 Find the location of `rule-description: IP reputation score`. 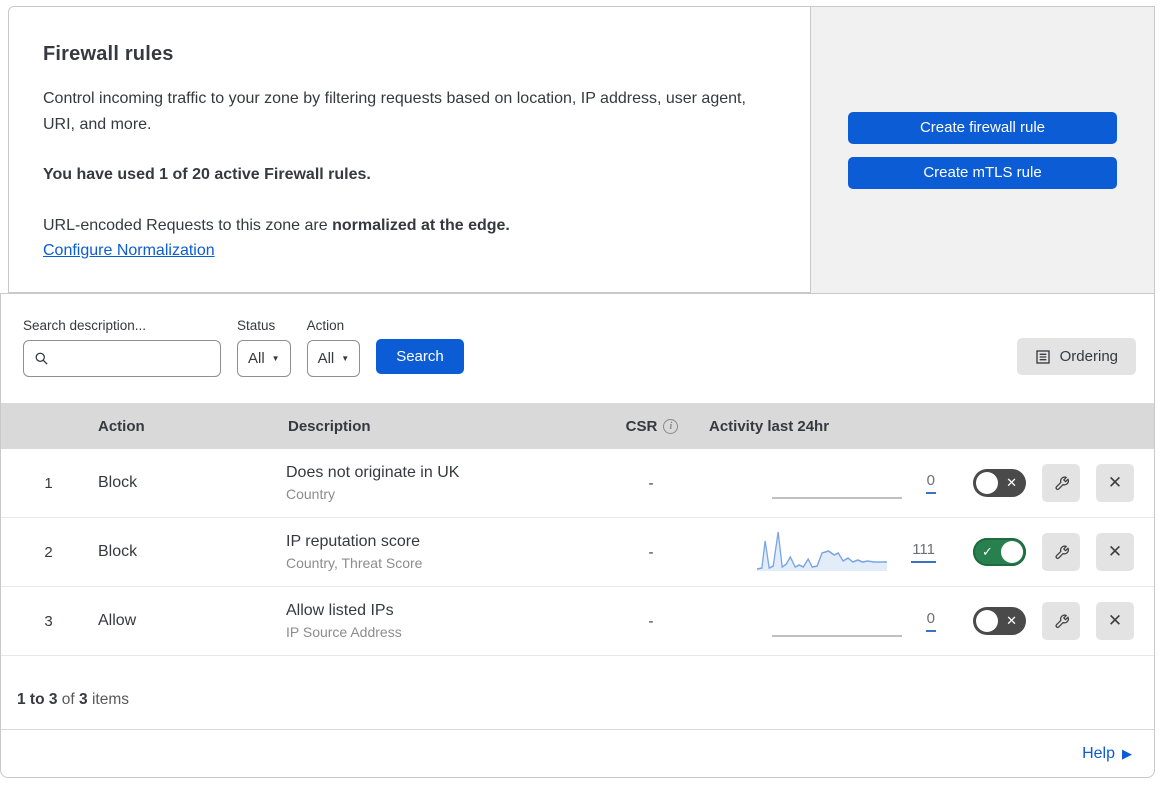

rule-description: IP reputation score is located at coordinates (353, 541).